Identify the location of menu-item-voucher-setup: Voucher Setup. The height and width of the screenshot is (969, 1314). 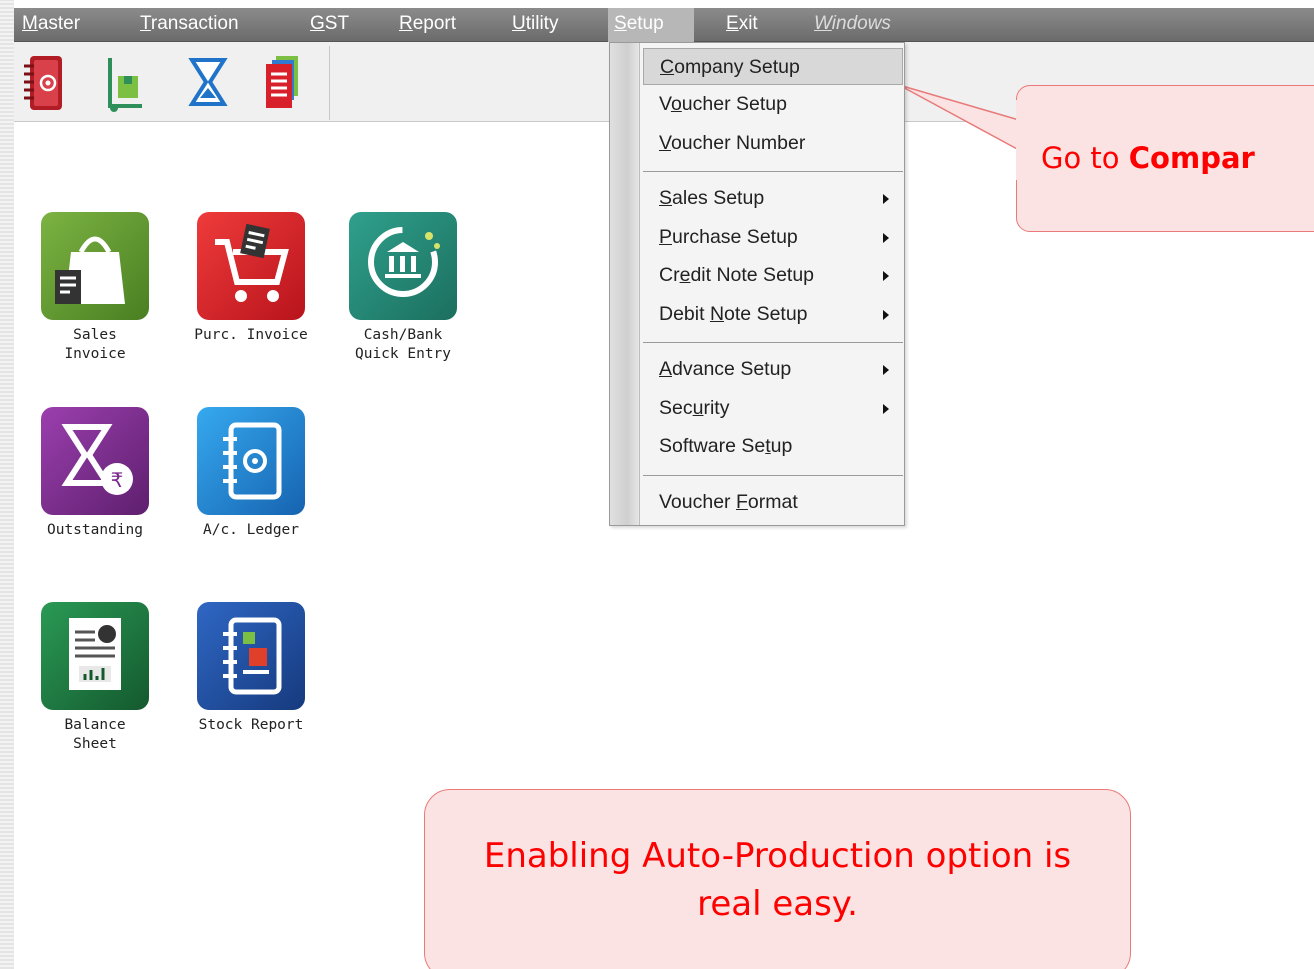
(773, 104).